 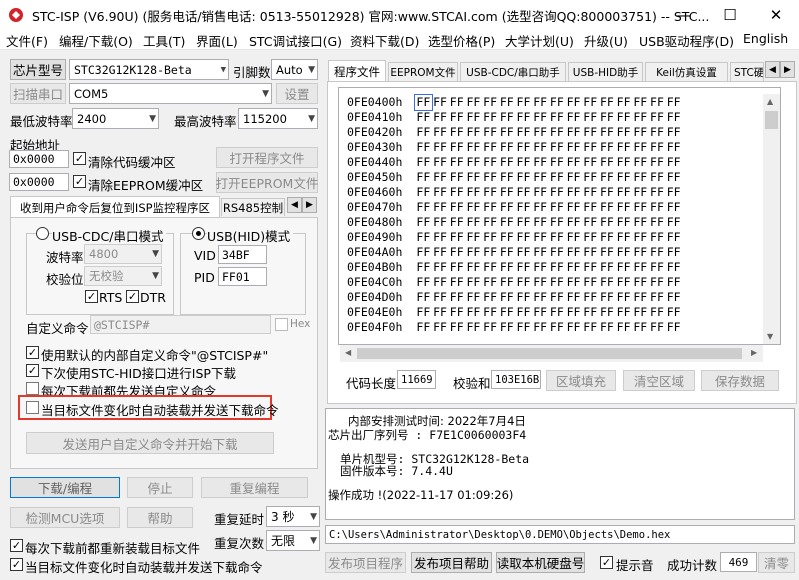 What do you see at coordinates (297, 93) in the screenshot?
I see `settings-button: 设置` at bounding box center [297, 93].